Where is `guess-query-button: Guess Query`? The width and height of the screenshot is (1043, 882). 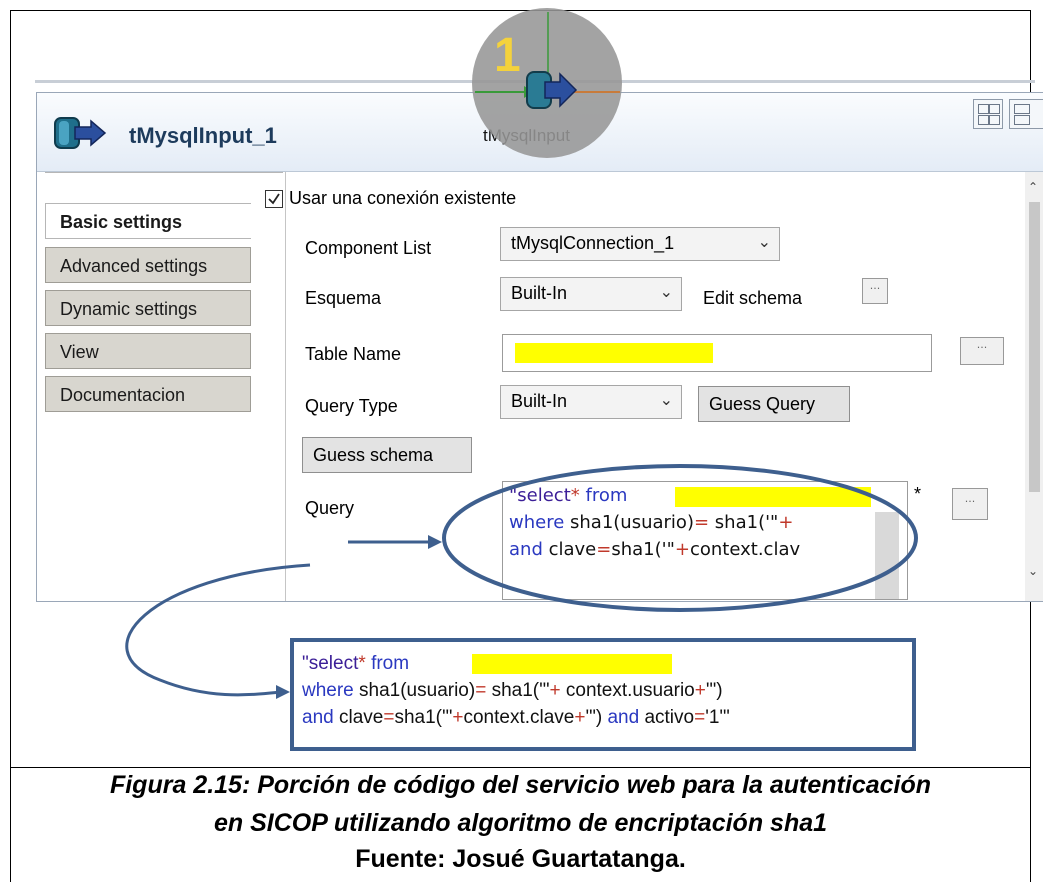 guess-query-button: Guess Query is located at coordinates (774, 404).